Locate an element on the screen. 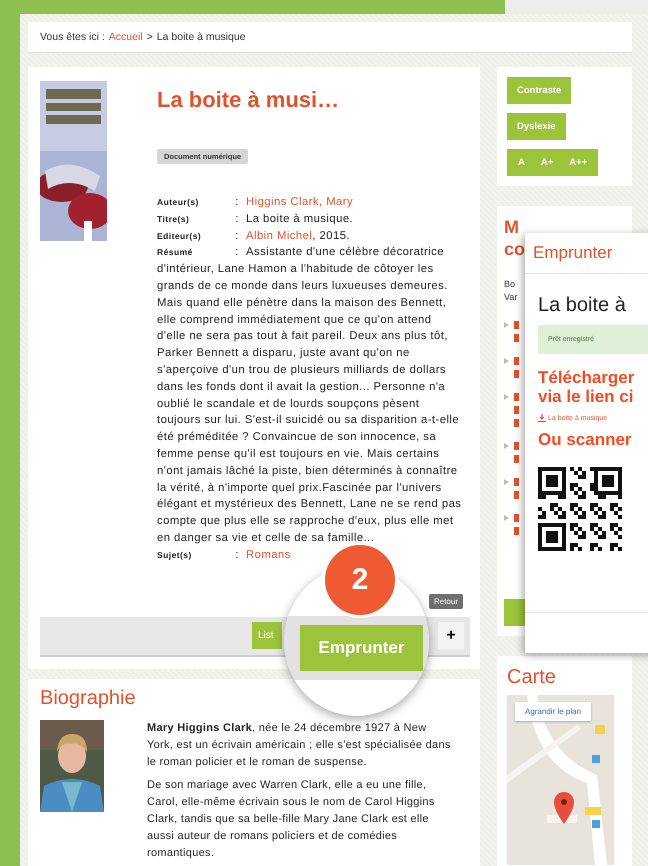 Image resolution: width=648 pixels, height=866 pixels. list-button: List is located at coordinates (267, 636).